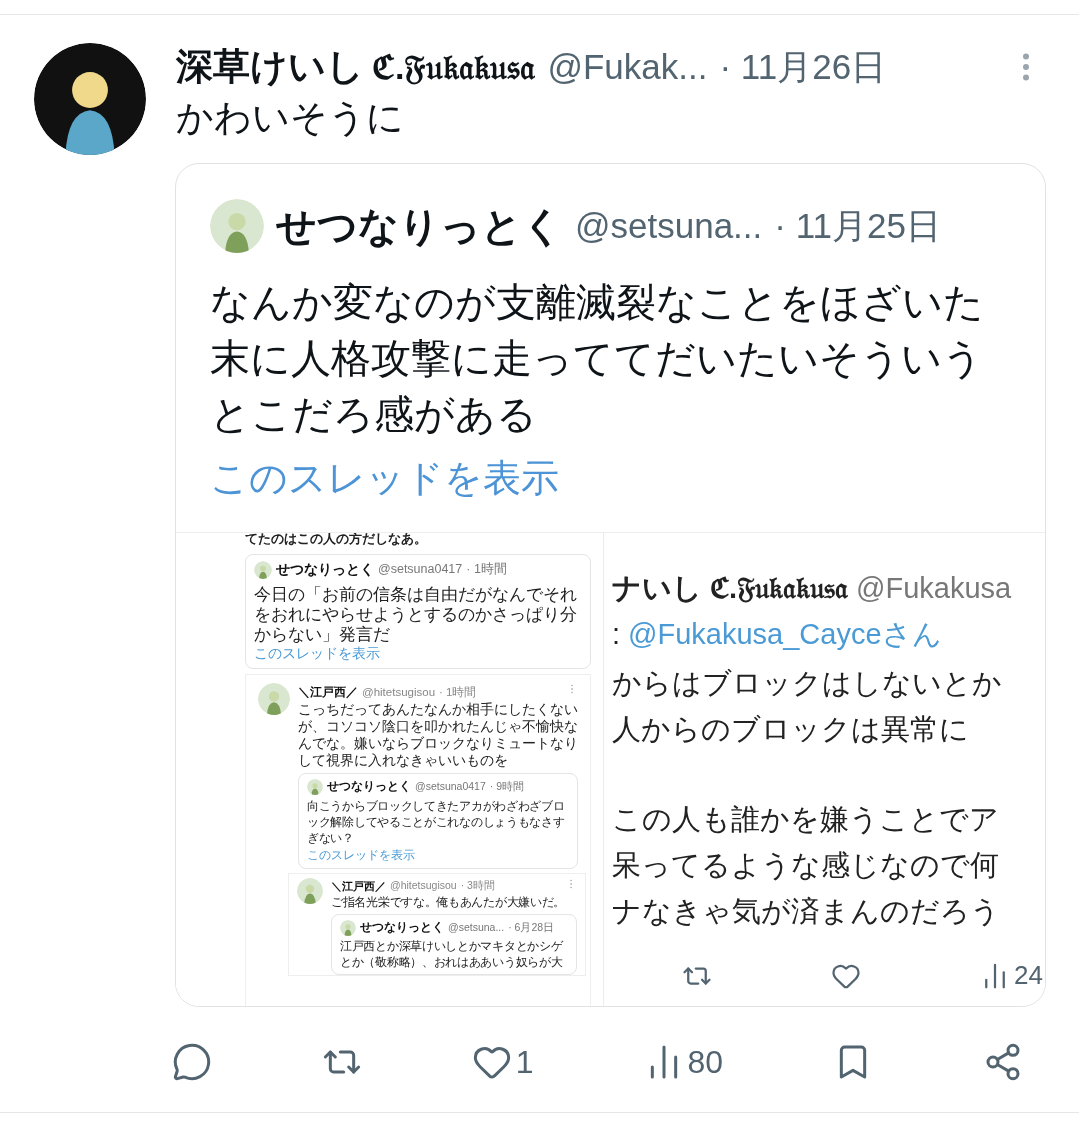 Image resolution: width=1079 pixels, height=1123 pixels. What do you see at coordinates (1011, 975) in the screenshot?
I see `views-button: 24` at bounding box center [1011, 975].